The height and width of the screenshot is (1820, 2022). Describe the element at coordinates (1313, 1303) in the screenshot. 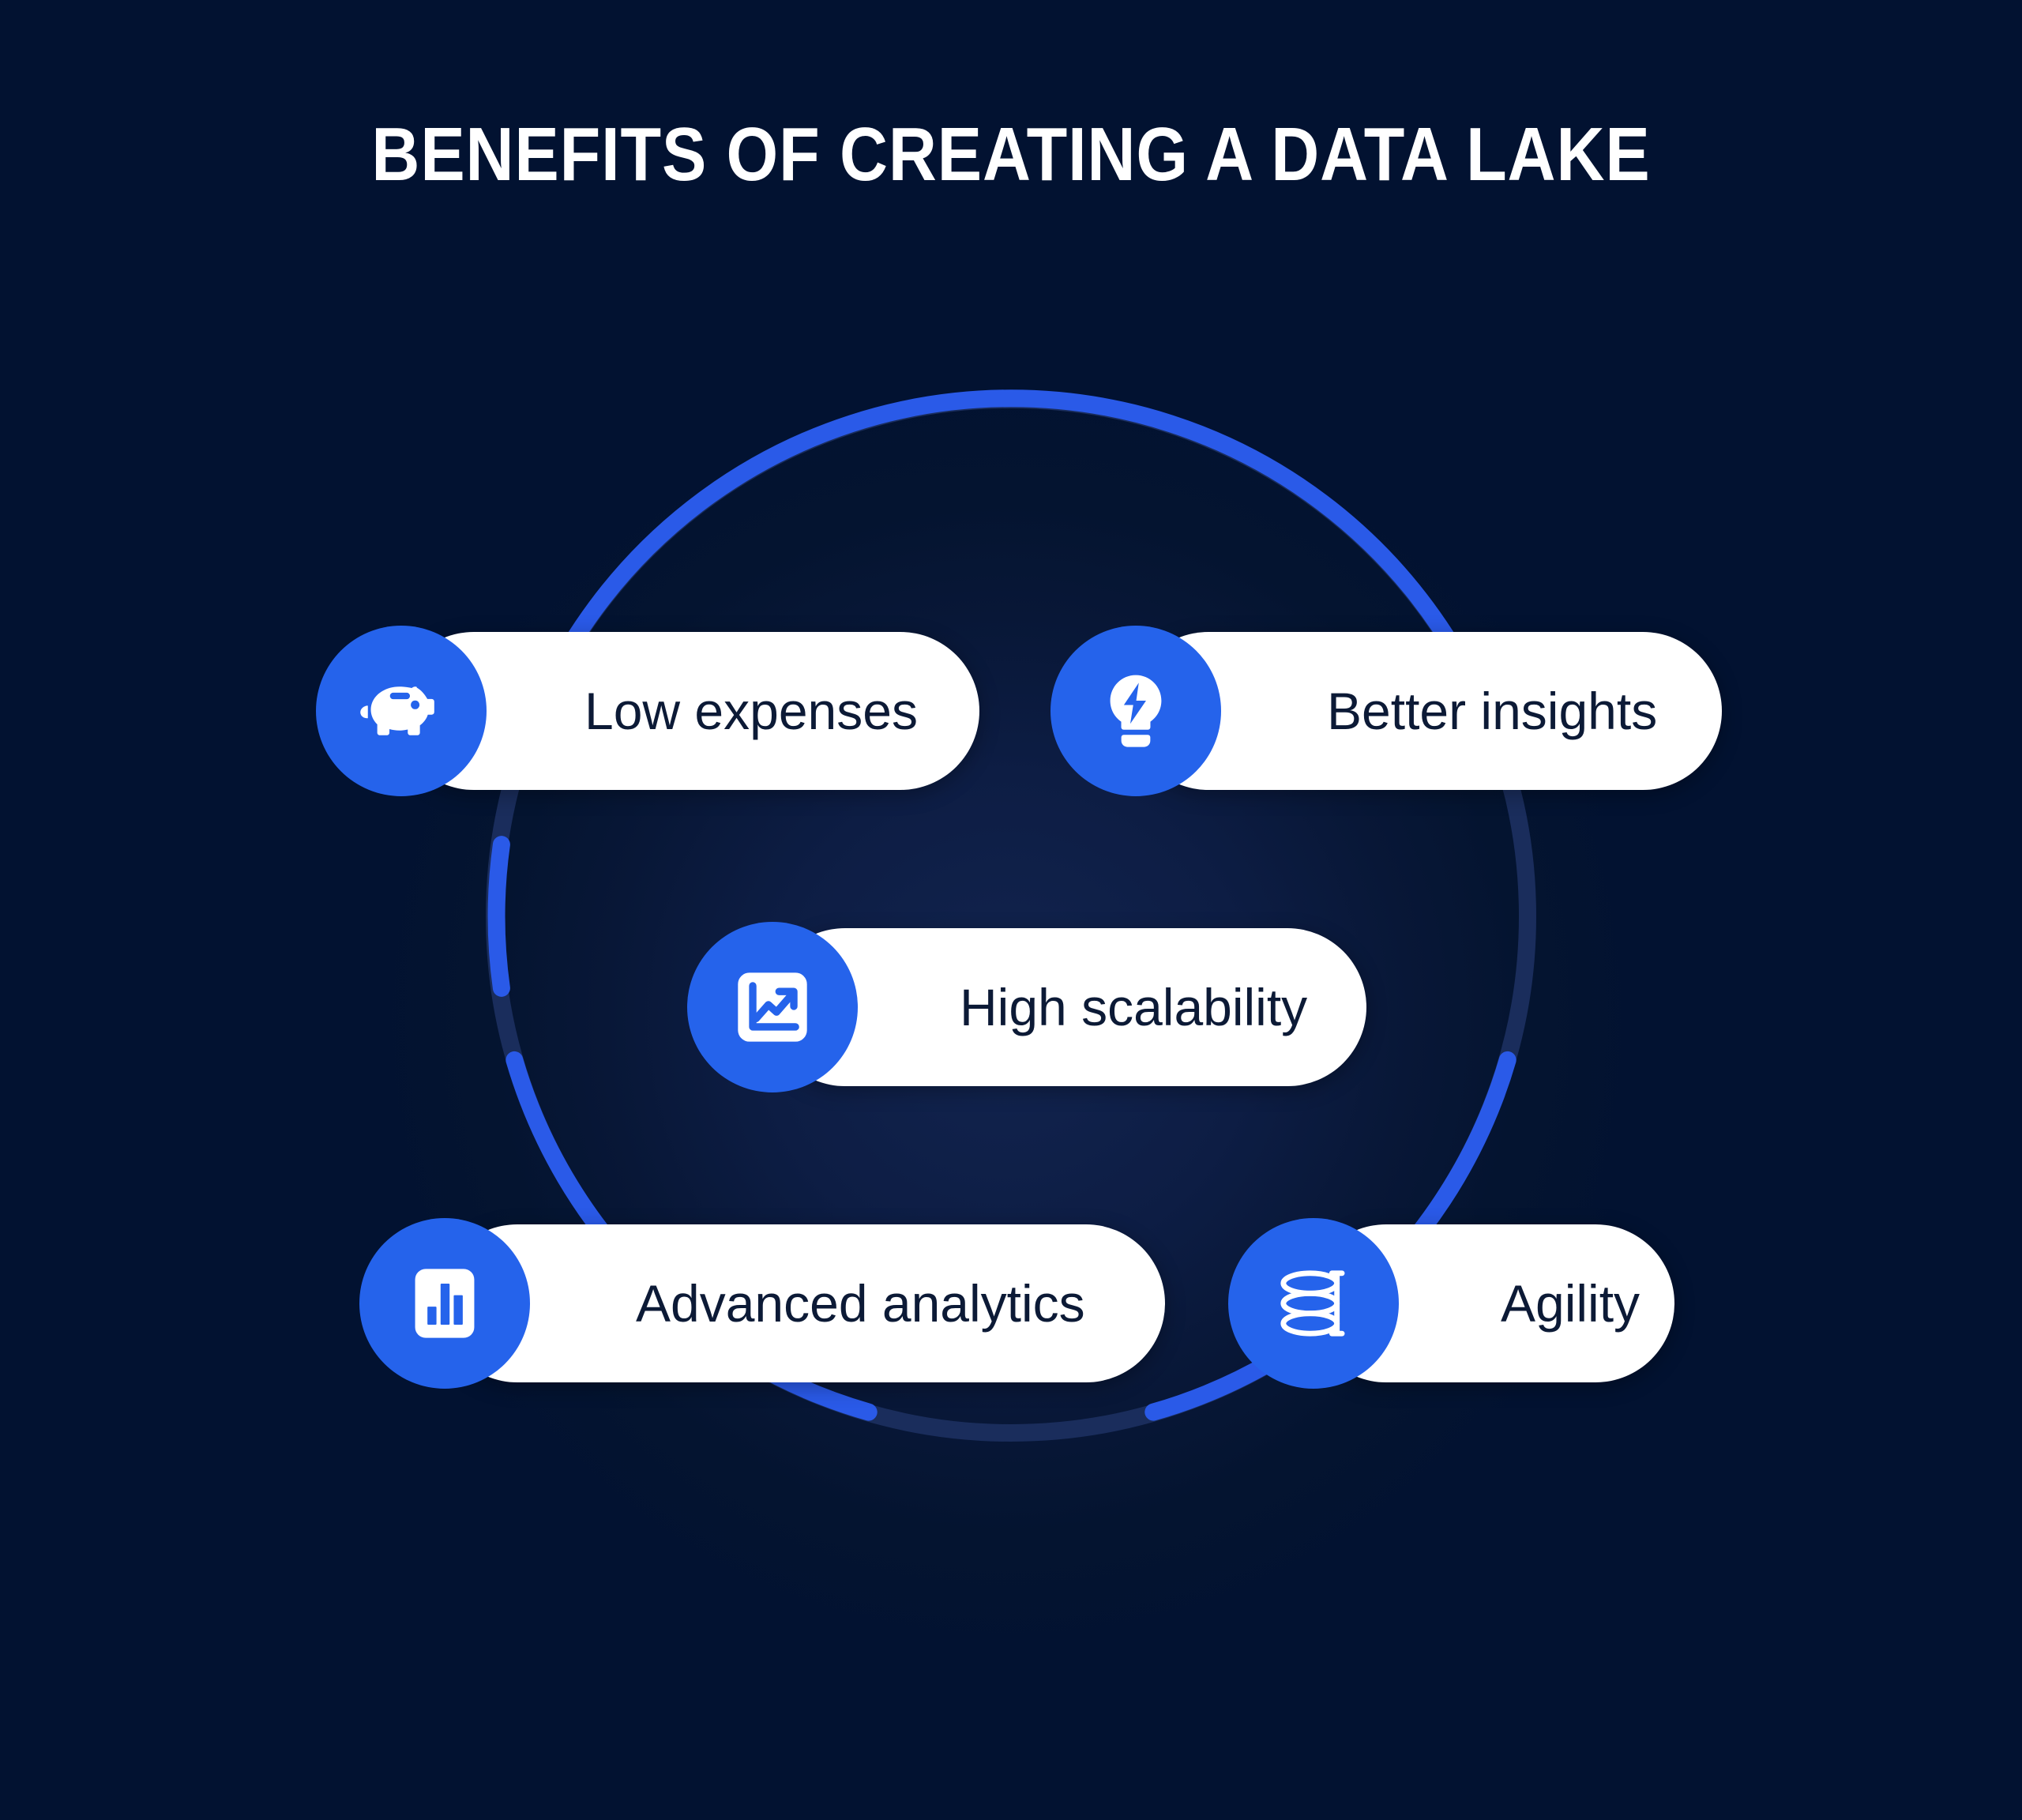

I see `spring-coil-icon` at that location.